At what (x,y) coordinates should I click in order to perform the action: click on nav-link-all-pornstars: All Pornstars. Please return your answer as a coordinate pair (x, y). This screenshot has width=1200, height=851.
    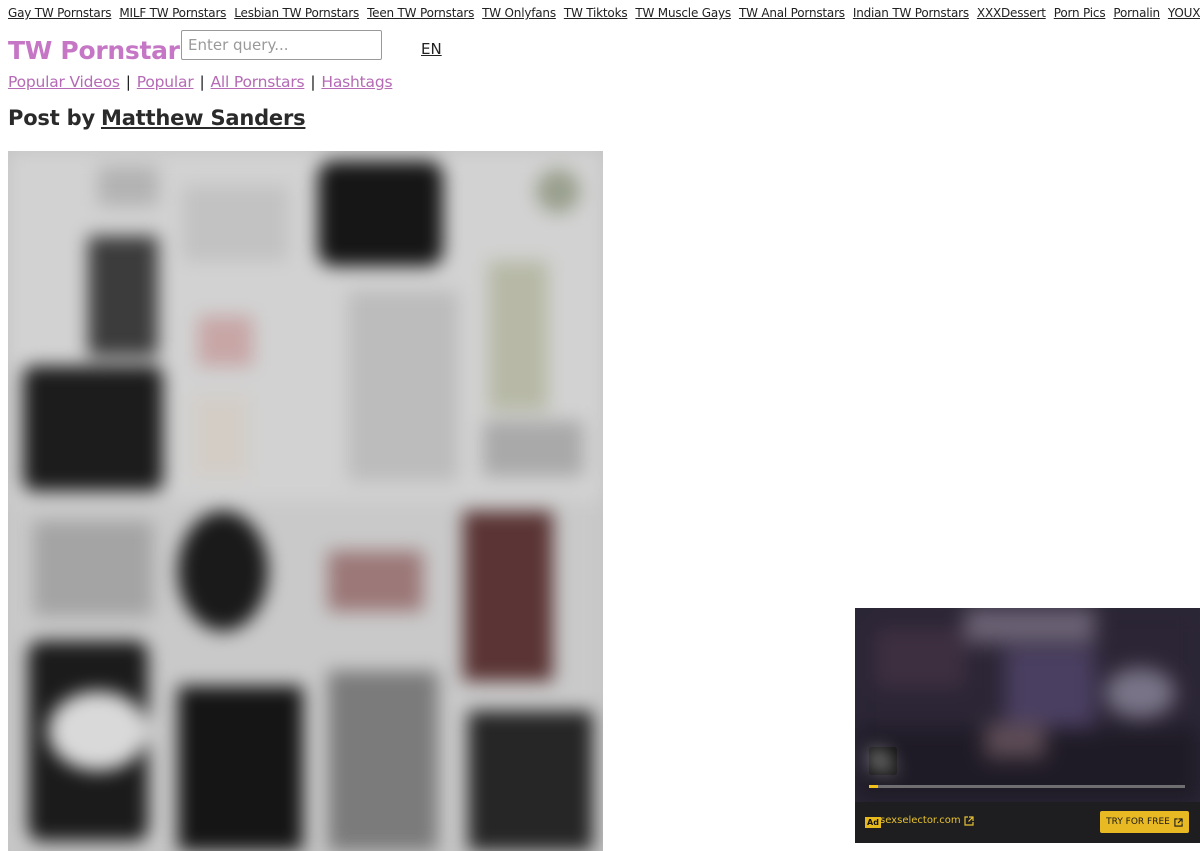
    Looking at the image, I should click on (258, 82).